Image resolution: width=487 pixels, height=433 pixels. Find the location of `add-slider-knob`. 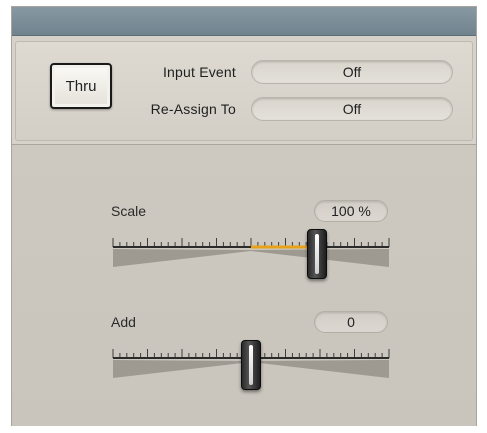

add-slider-knob is located at coordinates (251, 365).